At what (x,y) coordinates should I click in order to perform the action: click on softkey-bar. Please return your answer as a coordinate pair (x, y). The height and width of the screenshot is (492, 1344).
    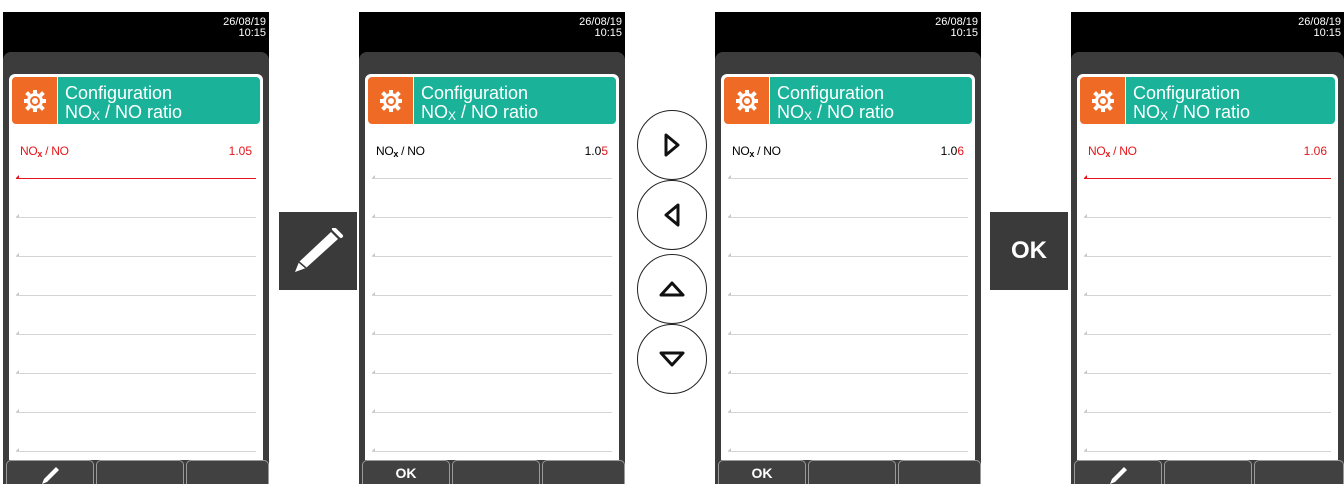
    Looking at the image, I should click on (136, 472).